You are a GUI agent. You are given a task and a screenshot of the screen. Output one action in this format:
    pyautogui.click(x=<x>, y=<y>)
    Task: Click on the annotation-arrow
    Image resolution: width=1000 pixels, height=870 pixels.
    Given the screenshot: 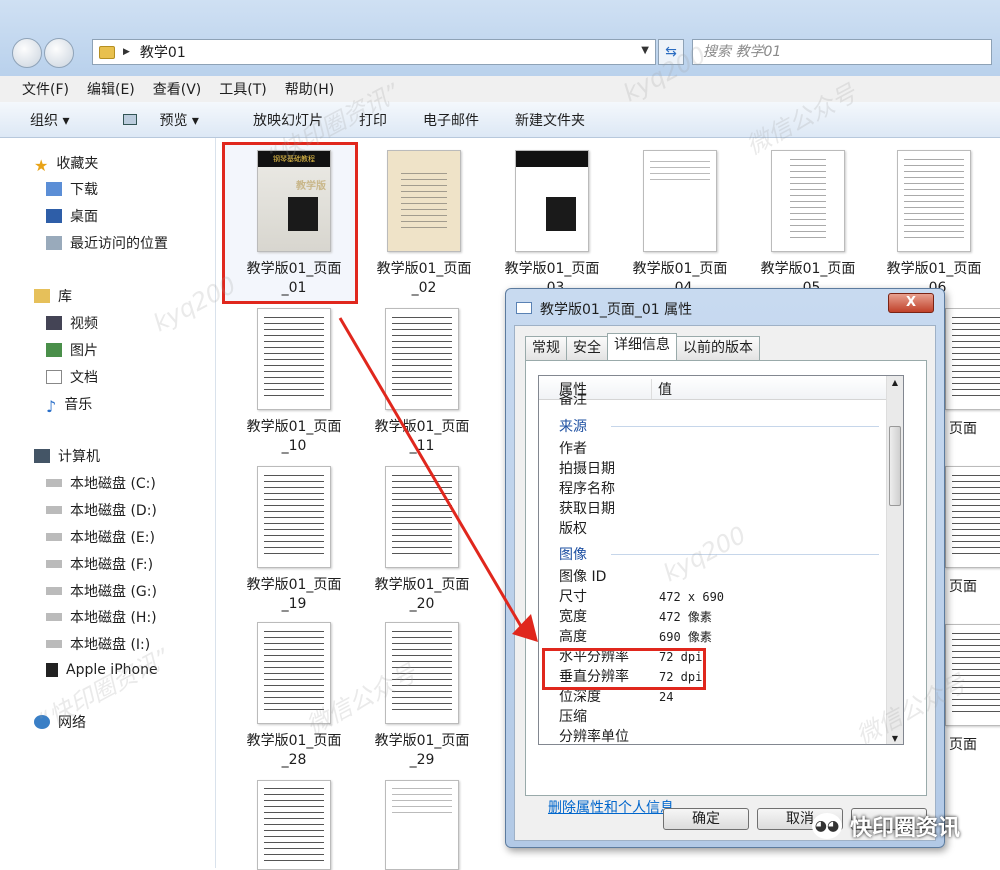 What is the action you would take?
    pyautogui.click(x=438, y=479)
    